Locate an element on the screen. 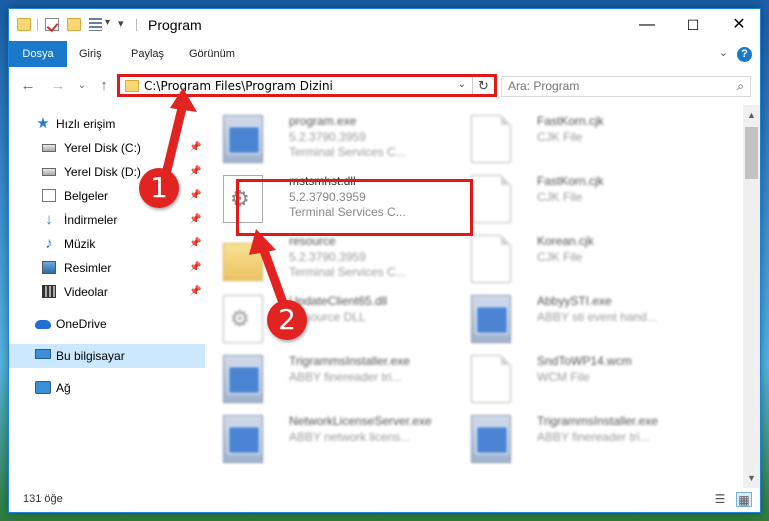  back-button: ← is located at coordinates (28, 86).